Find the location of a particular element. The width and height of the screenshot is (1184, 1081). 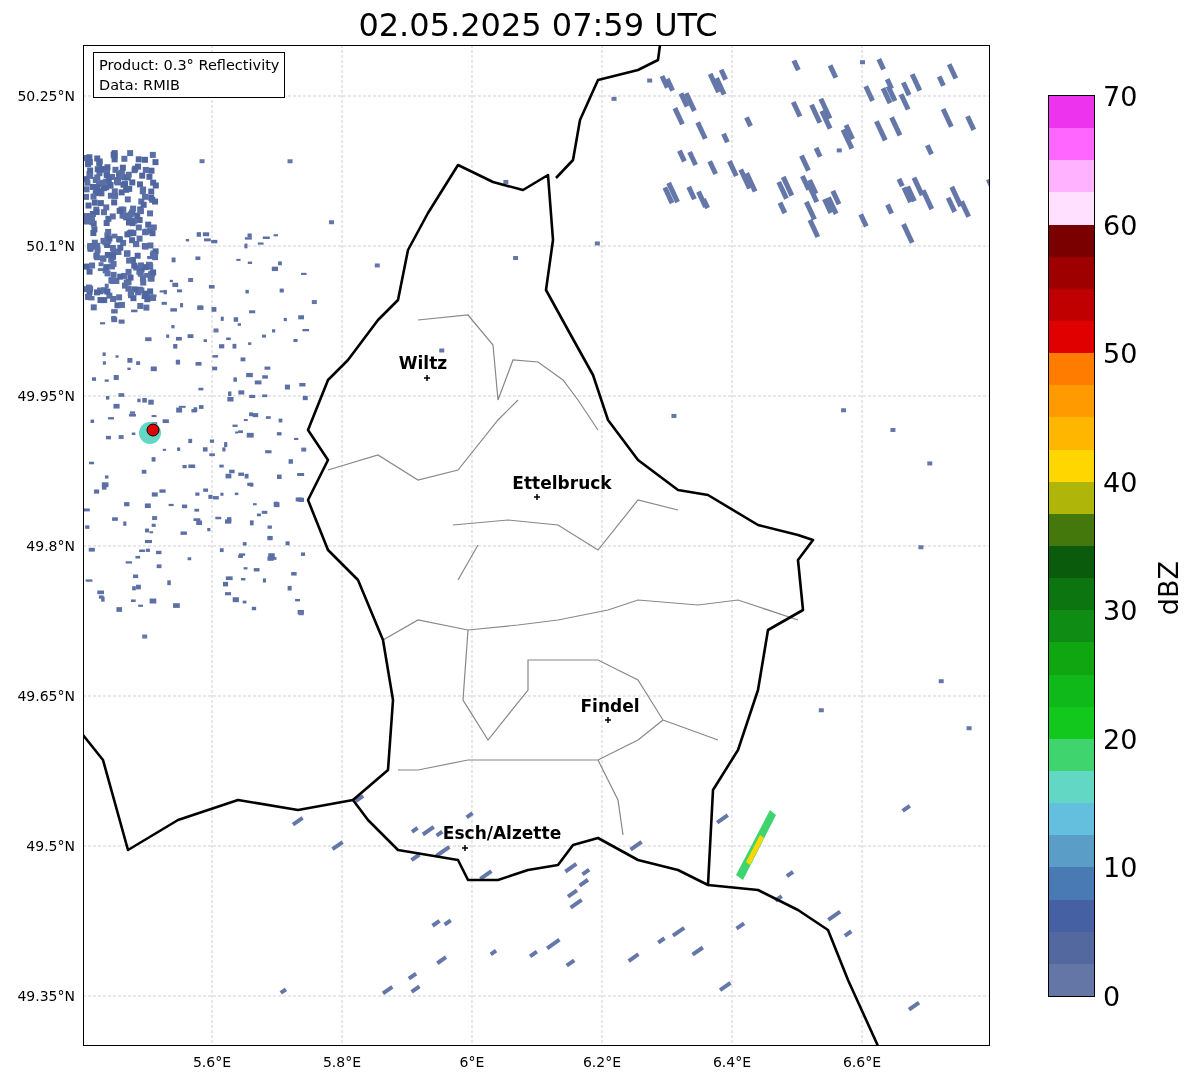

colorbar-tick-label: 20 is located at coordinates (1120, 739).